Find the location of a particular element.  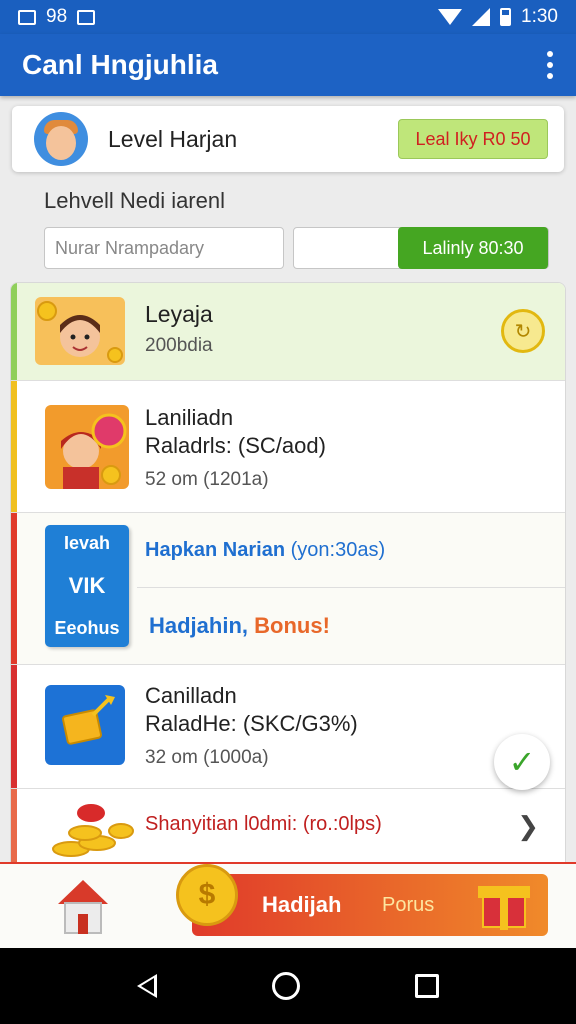

signal-icon is located at coordinates (481, 17).